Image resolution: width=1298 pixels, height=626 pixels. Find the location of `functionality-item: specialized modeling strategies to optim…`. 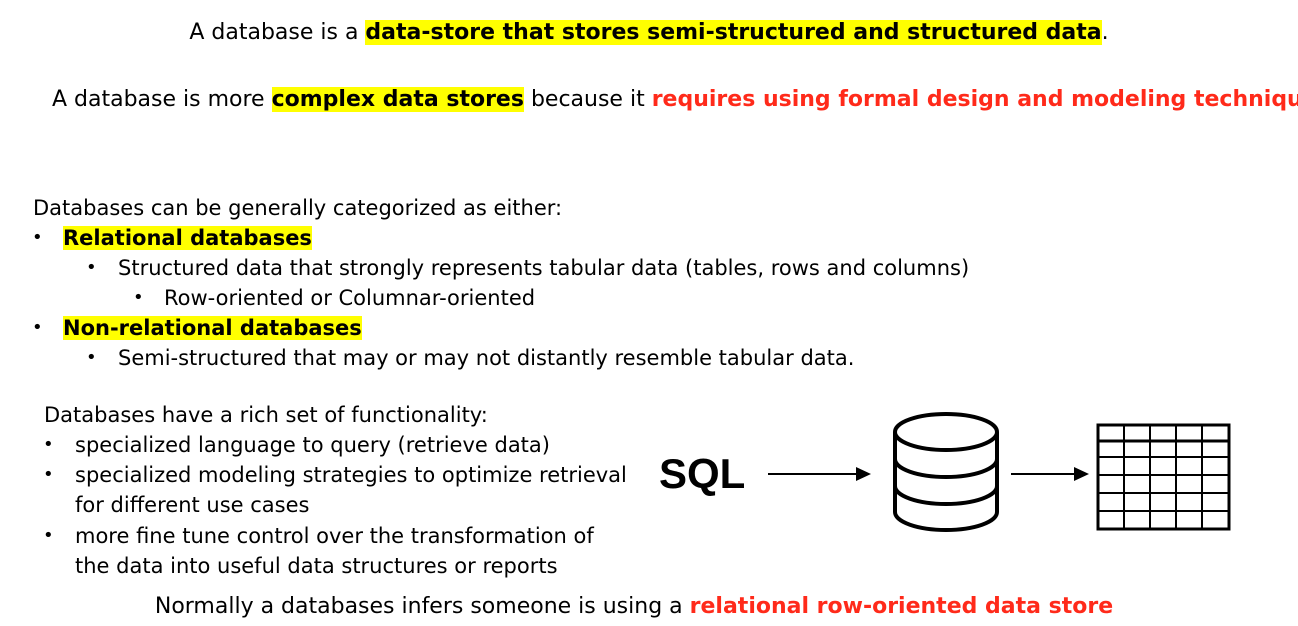

functionality-item: specialized modeling strategies to optim… is located at coordinates (351, 475).